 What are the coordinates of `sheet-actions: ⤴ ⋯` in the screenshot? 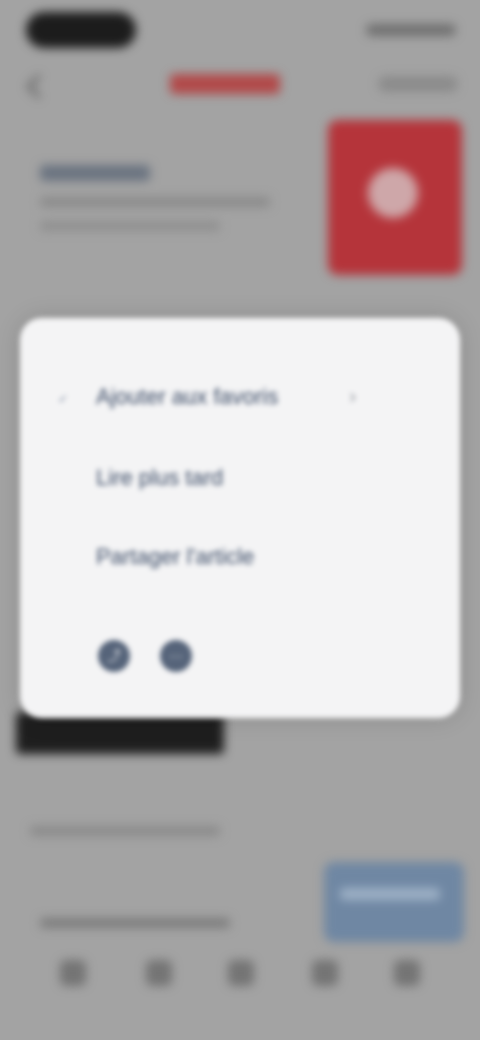 It's located at (158, 660).